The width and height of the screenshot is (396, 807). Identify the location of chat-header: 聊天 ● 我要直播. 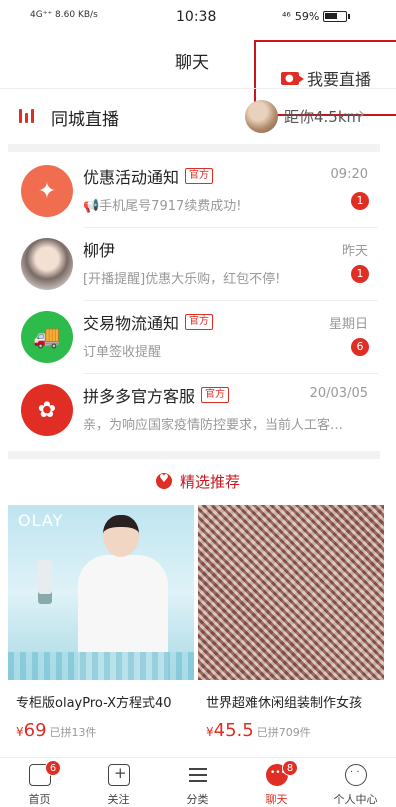
(198, 72).